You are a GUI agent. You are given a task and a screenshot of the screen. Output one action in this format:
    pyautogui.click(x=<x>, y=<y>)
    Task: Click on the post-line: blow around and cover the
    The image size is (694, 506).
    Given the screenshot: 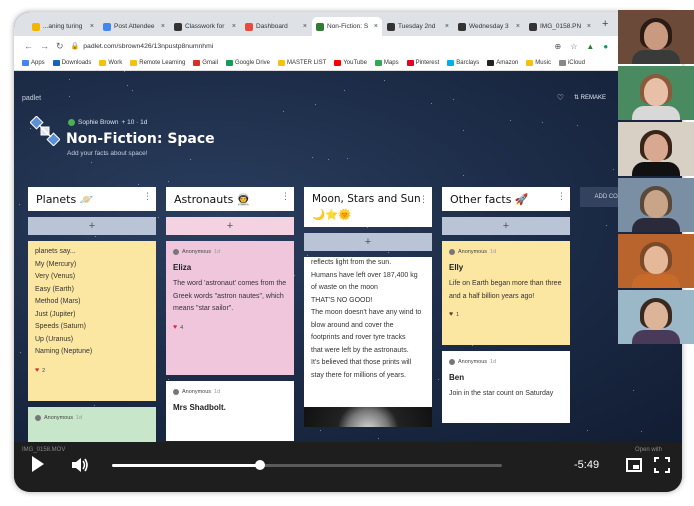 What is the action you would take?
    pyautogui.click(x=352, y=325)
    